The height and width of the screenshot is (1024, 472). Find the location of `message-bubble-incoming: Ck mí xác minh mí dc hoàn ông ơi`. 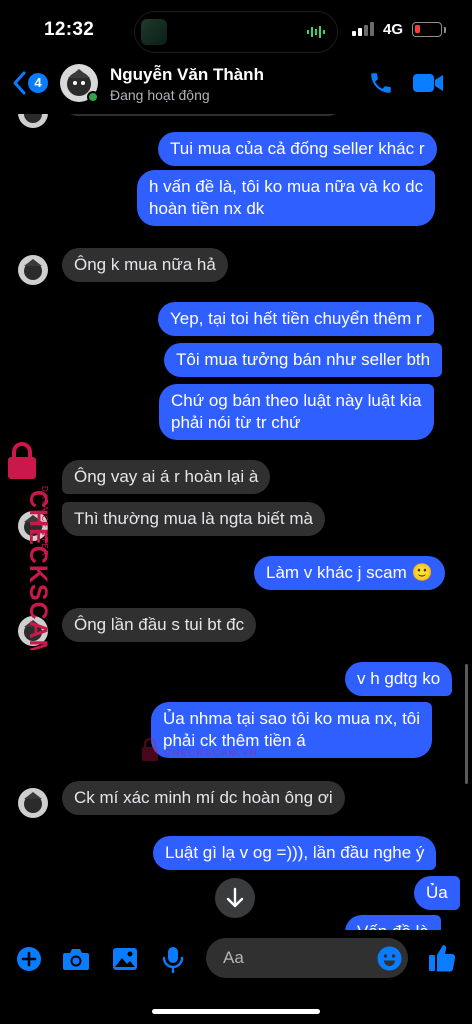

message-bubble-incoming: Ck mí xác minh mí dc hoàn ông ơi is located at coordinates (203, 798).